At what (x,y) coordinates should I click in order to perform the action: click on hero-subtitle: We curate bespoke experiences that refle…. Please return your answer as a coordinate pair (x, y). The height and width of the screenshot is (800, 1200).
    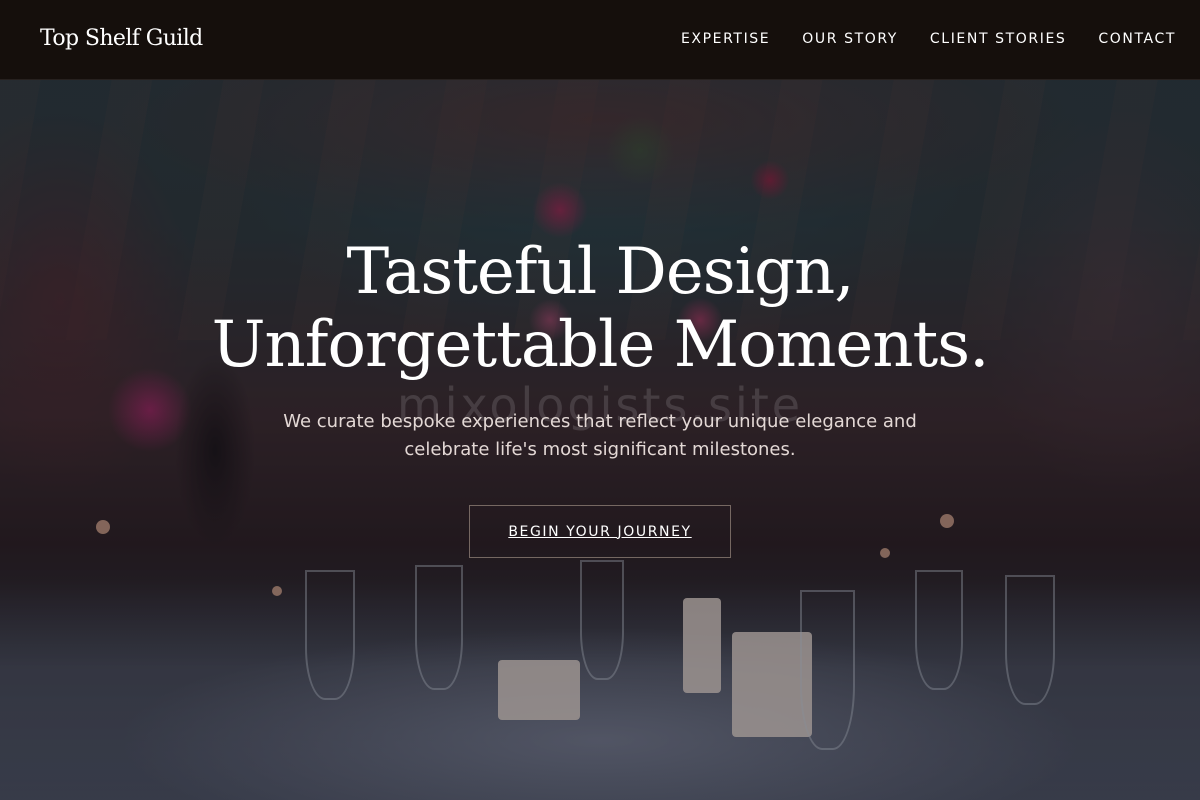
    Looking at the image, I should click on (600, 435).